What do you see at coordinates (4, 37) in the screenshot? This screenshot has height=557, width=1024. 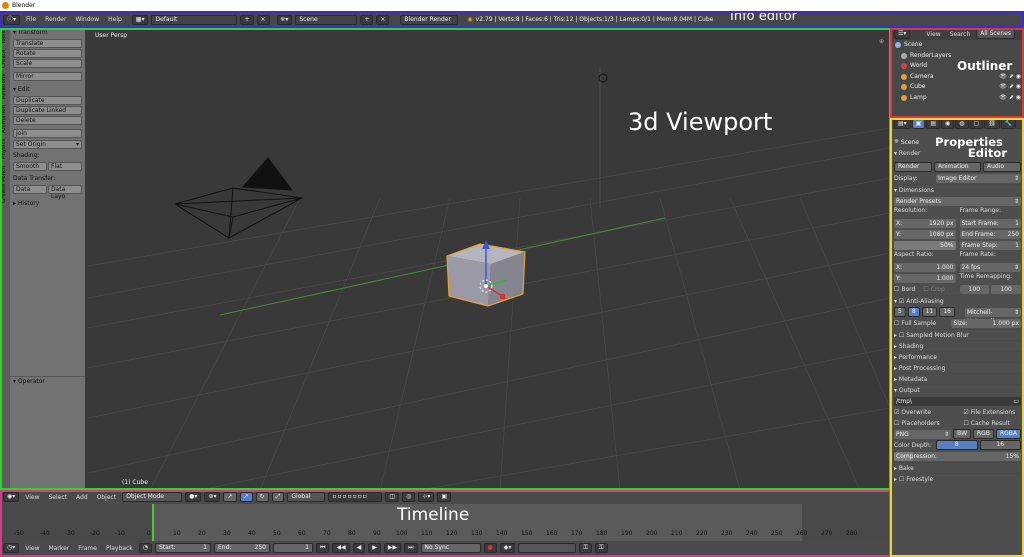 I see `tab-tools: Tools` at bounding box center [4, 37].